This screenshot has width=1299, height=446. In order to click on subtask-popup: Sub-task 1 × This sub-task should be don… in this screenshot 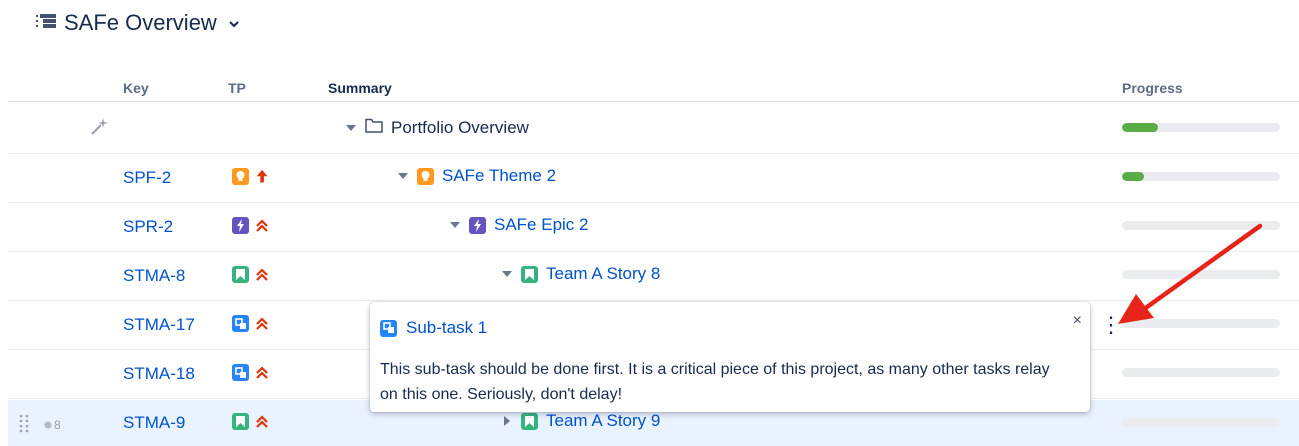, I will do `click(730, 357)`.